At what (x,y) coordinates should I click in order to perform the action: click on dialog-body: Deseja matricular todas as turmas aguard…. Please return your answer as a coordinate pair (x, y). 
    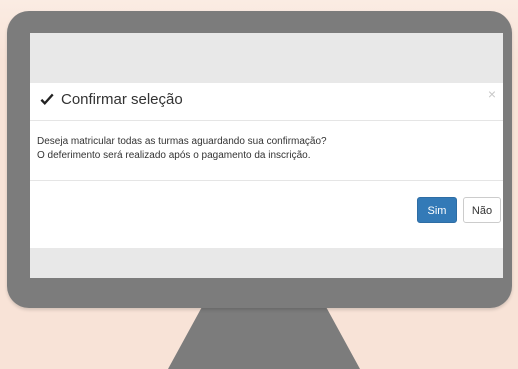
    Looking at the image, I should click on (267, 149).